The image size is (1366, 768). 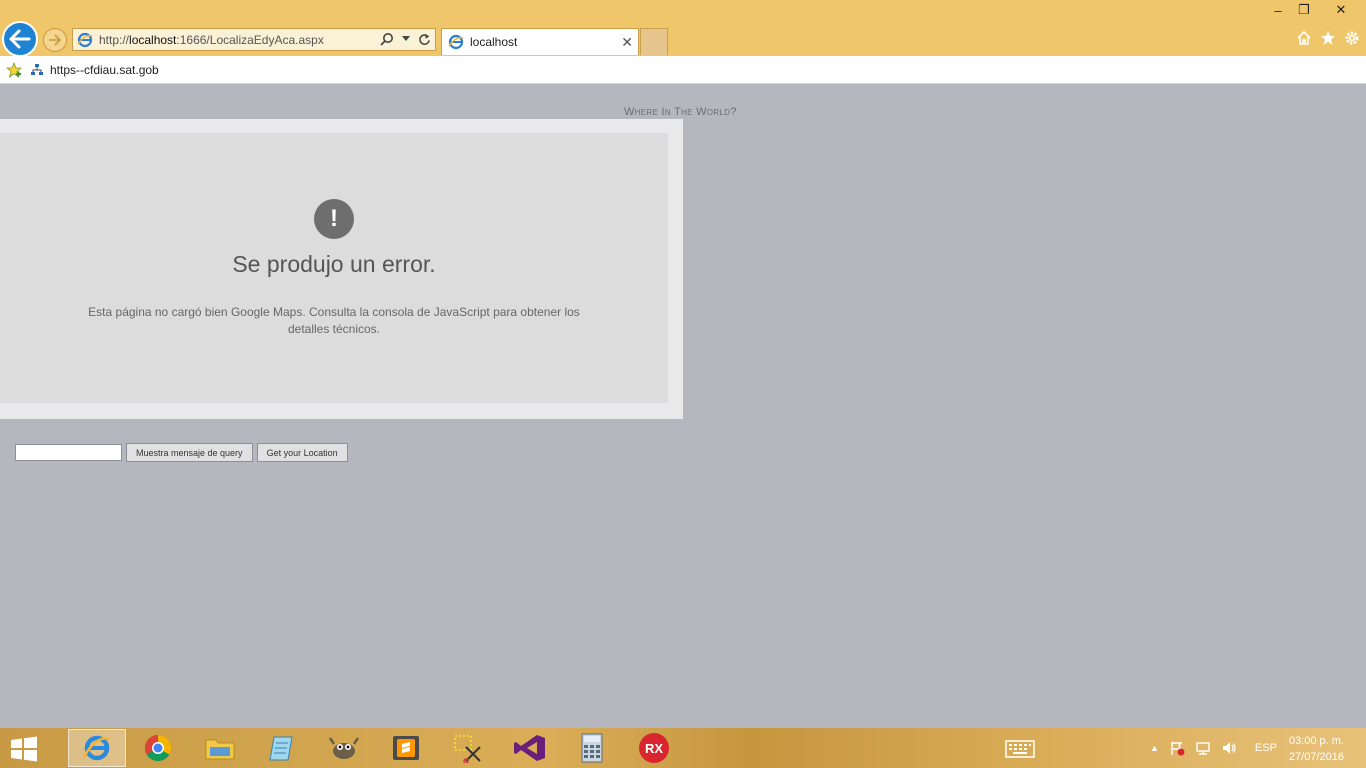 What do you see at coordinates (627, 42) in the screenshot?
I see `close-tab-icon: ✕` at bounding box center [627, 42].